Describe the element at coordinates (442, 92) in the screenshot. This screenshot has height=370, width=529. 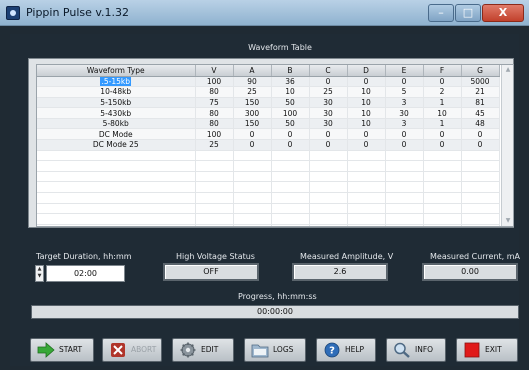
I see `table-cell: 2` at that location.